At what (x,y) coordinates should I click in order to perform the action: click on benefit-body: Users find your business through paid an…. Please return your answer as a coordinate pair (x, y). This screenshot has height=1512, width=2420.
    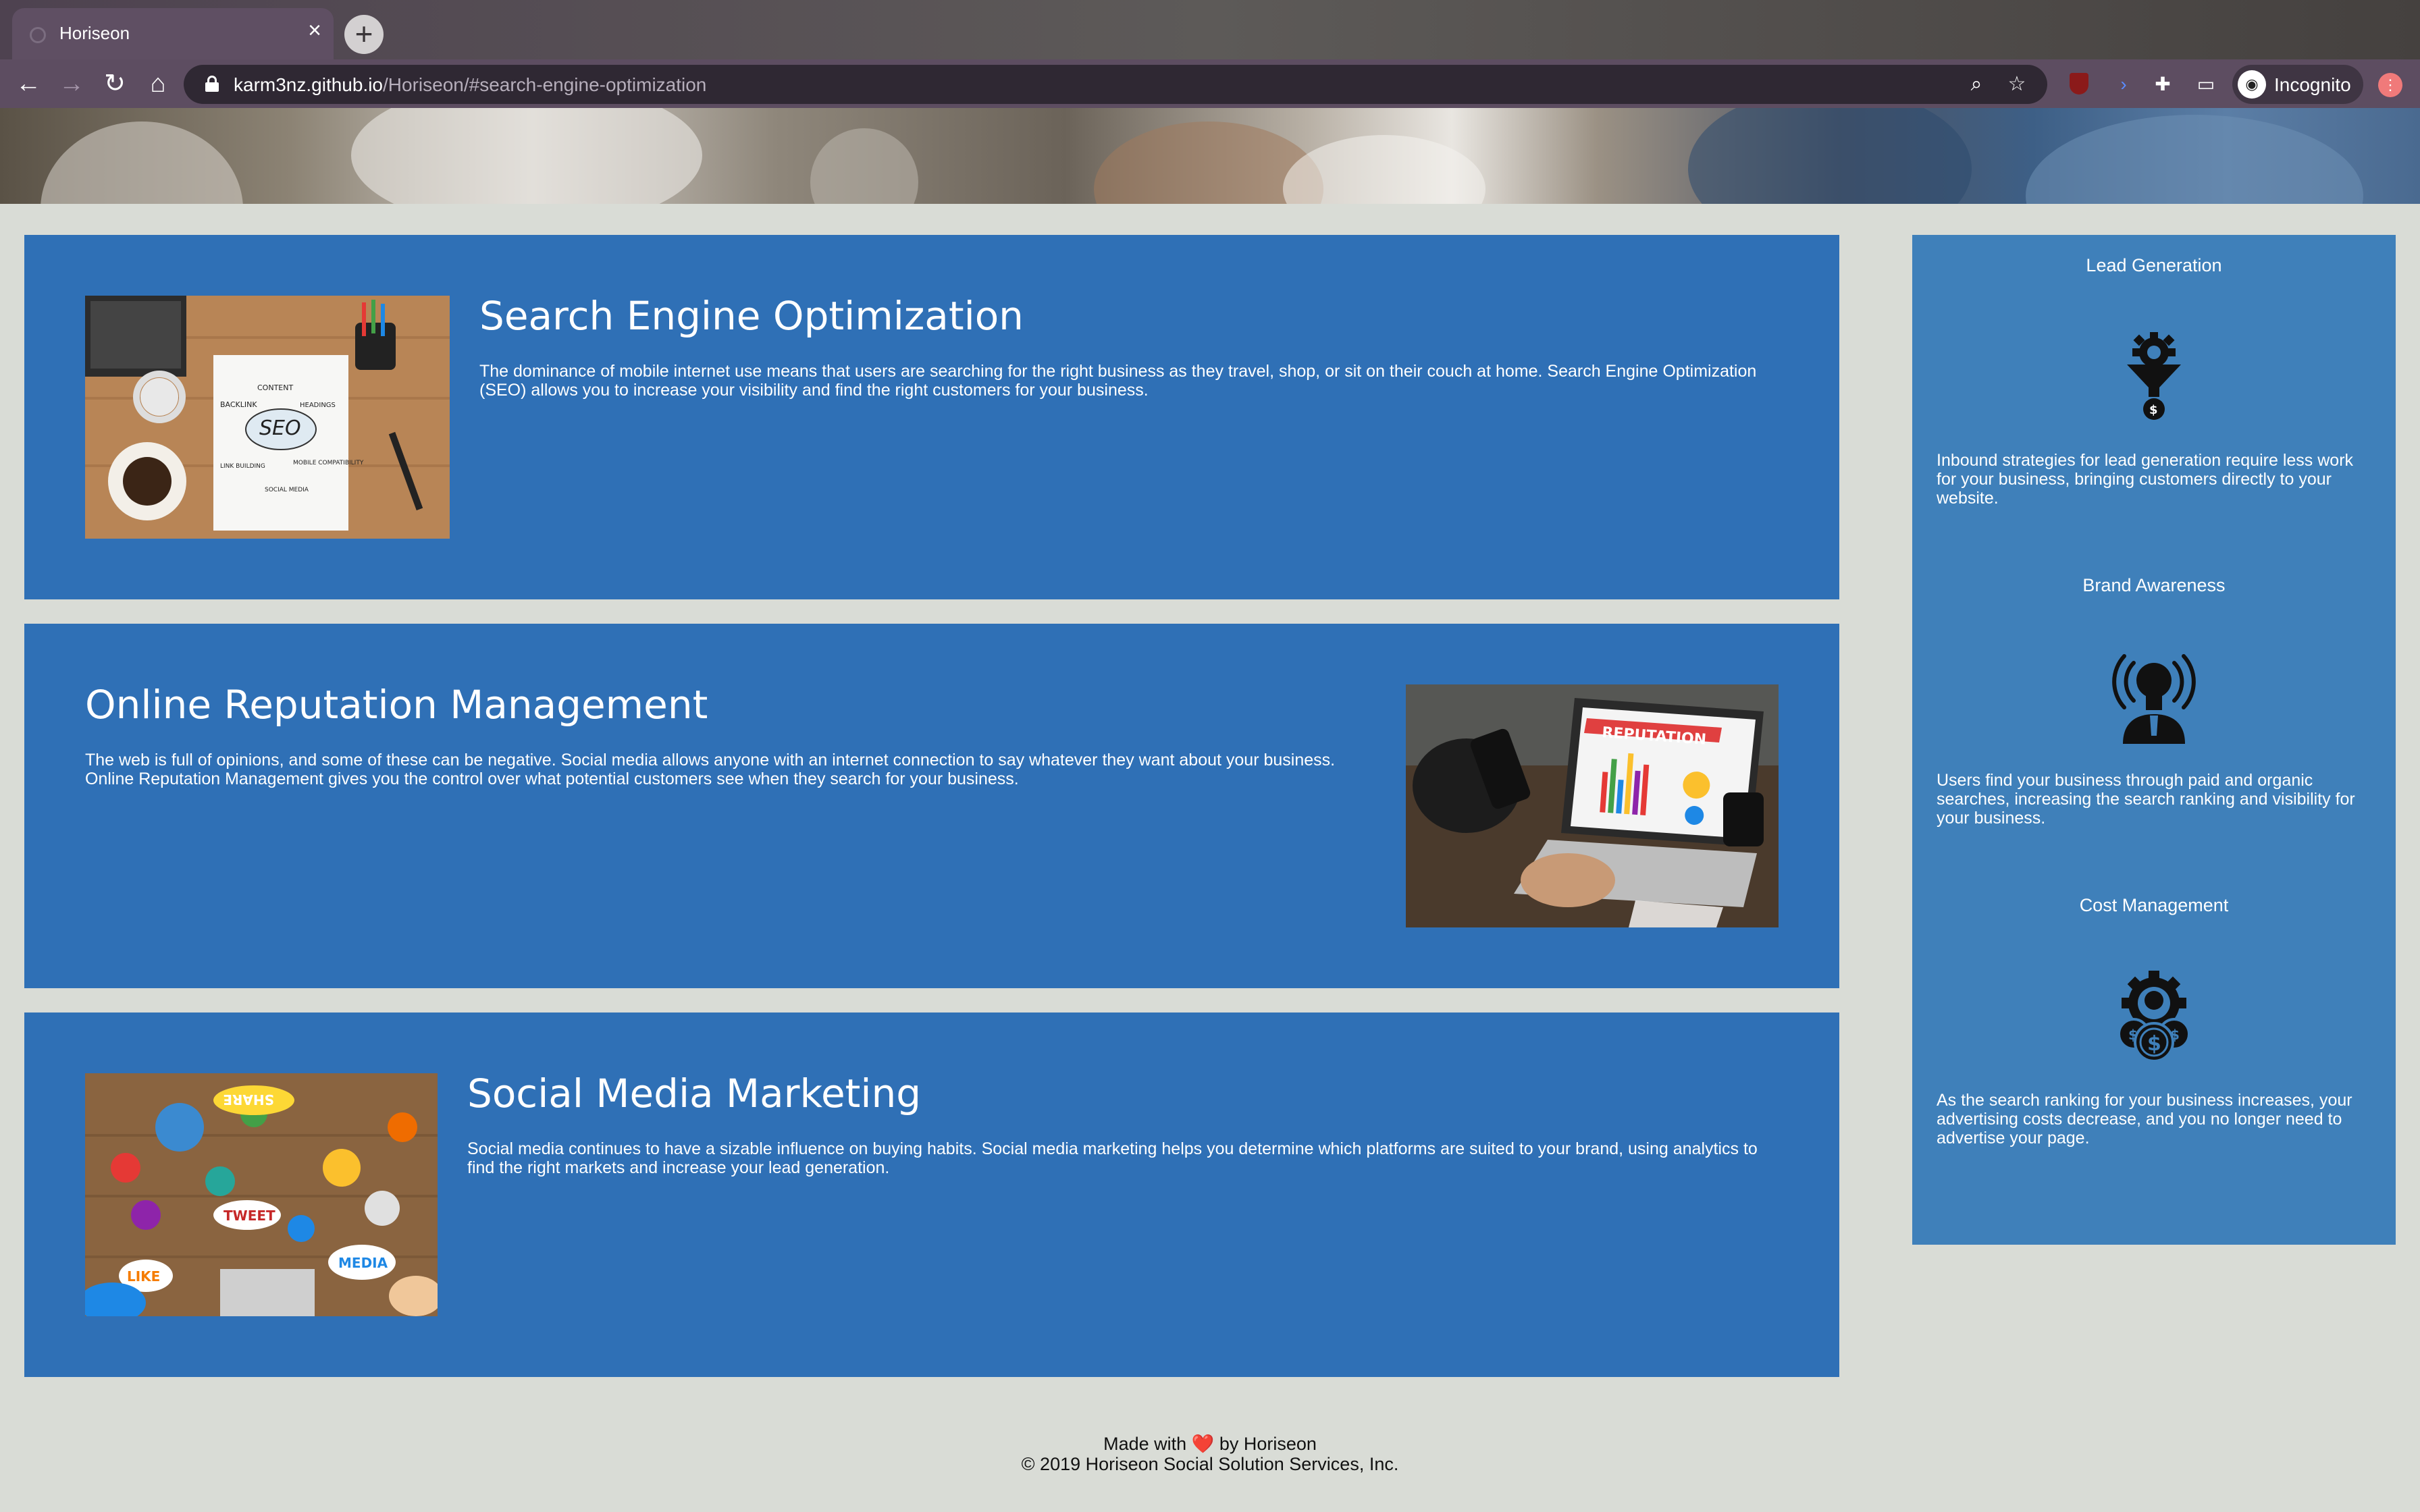
    Looking at the image, I should click on (2146, 799).